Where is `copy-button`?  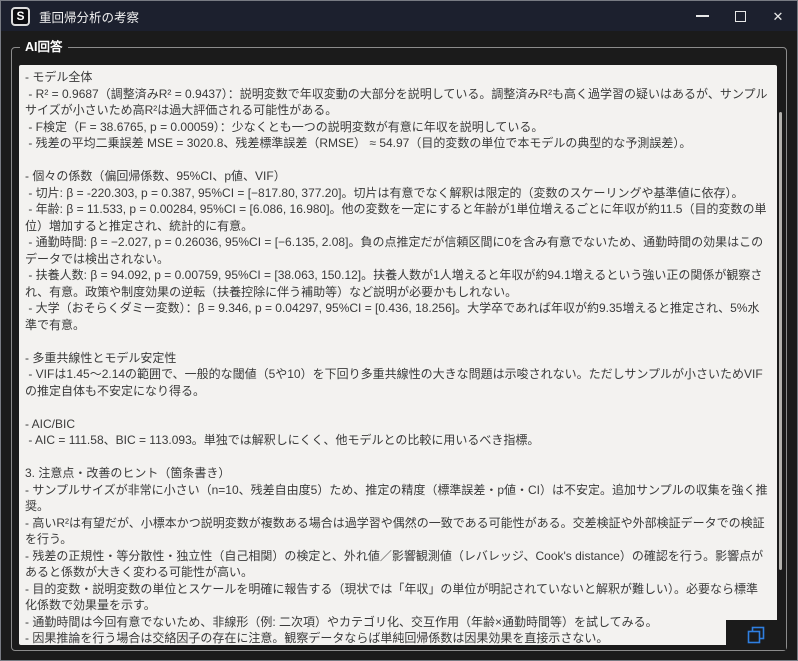
copy-button is located at coordinates (756, 635).